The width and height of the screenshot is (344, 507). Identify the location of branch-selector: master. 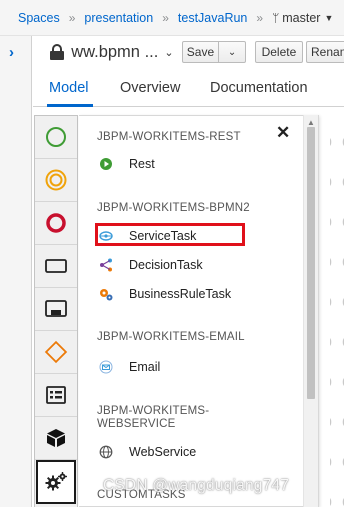
(301, 18).